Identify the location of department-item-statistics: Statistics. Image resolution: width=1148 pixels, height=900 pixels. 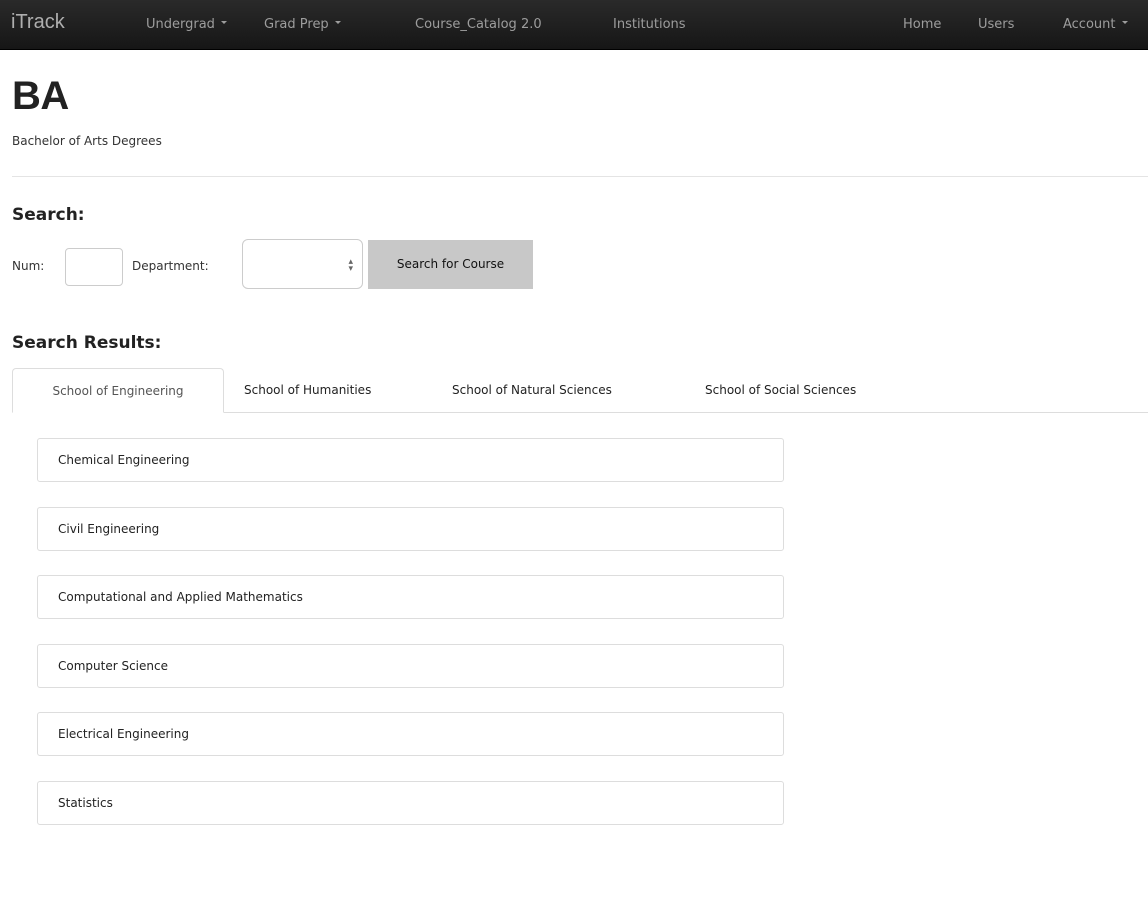
(410, 803).